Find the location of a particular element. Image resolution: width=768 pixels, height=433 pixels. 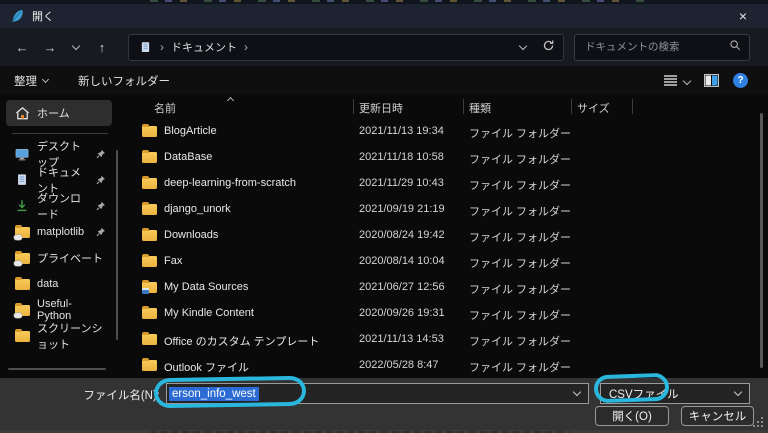

preview-pane-button is located at coordinates (711, 80).